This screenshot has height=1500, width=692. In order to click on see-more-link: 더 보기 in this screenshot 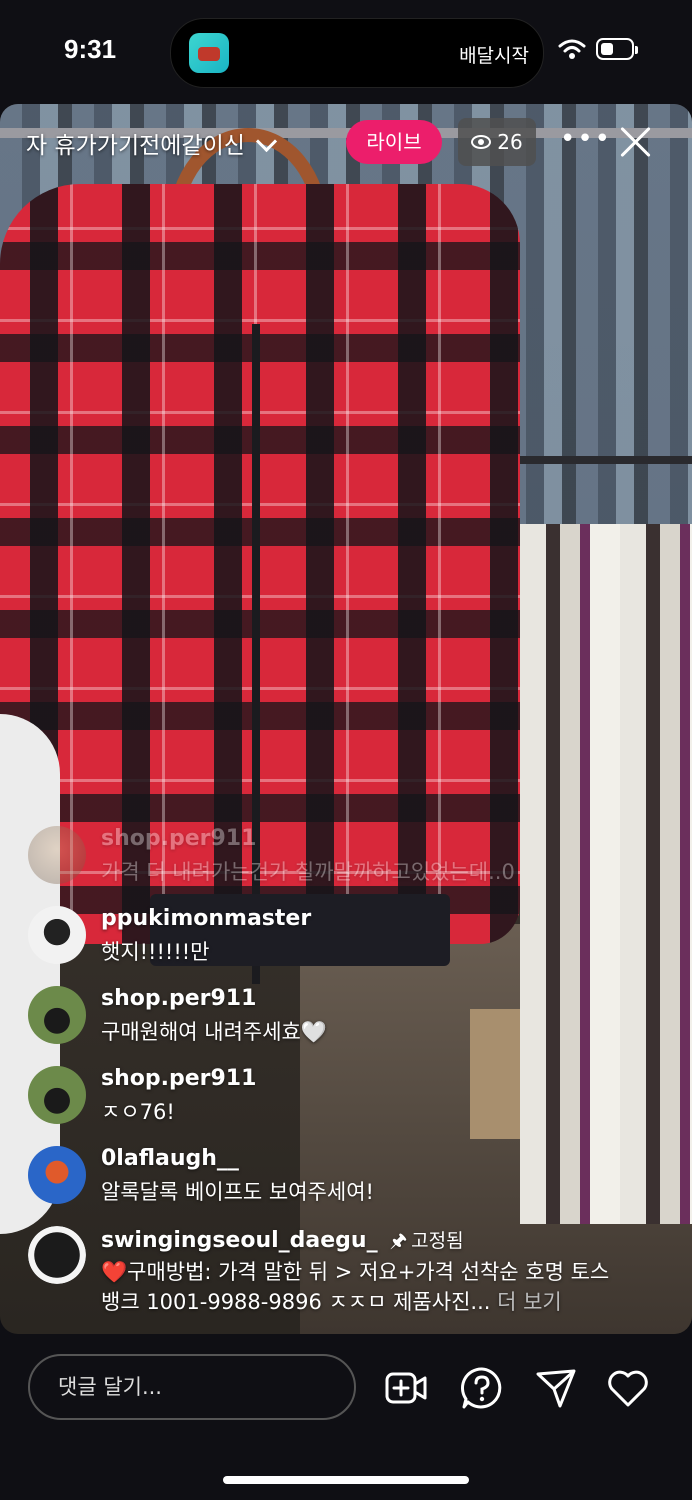, I will do `click(526, 1302)`.